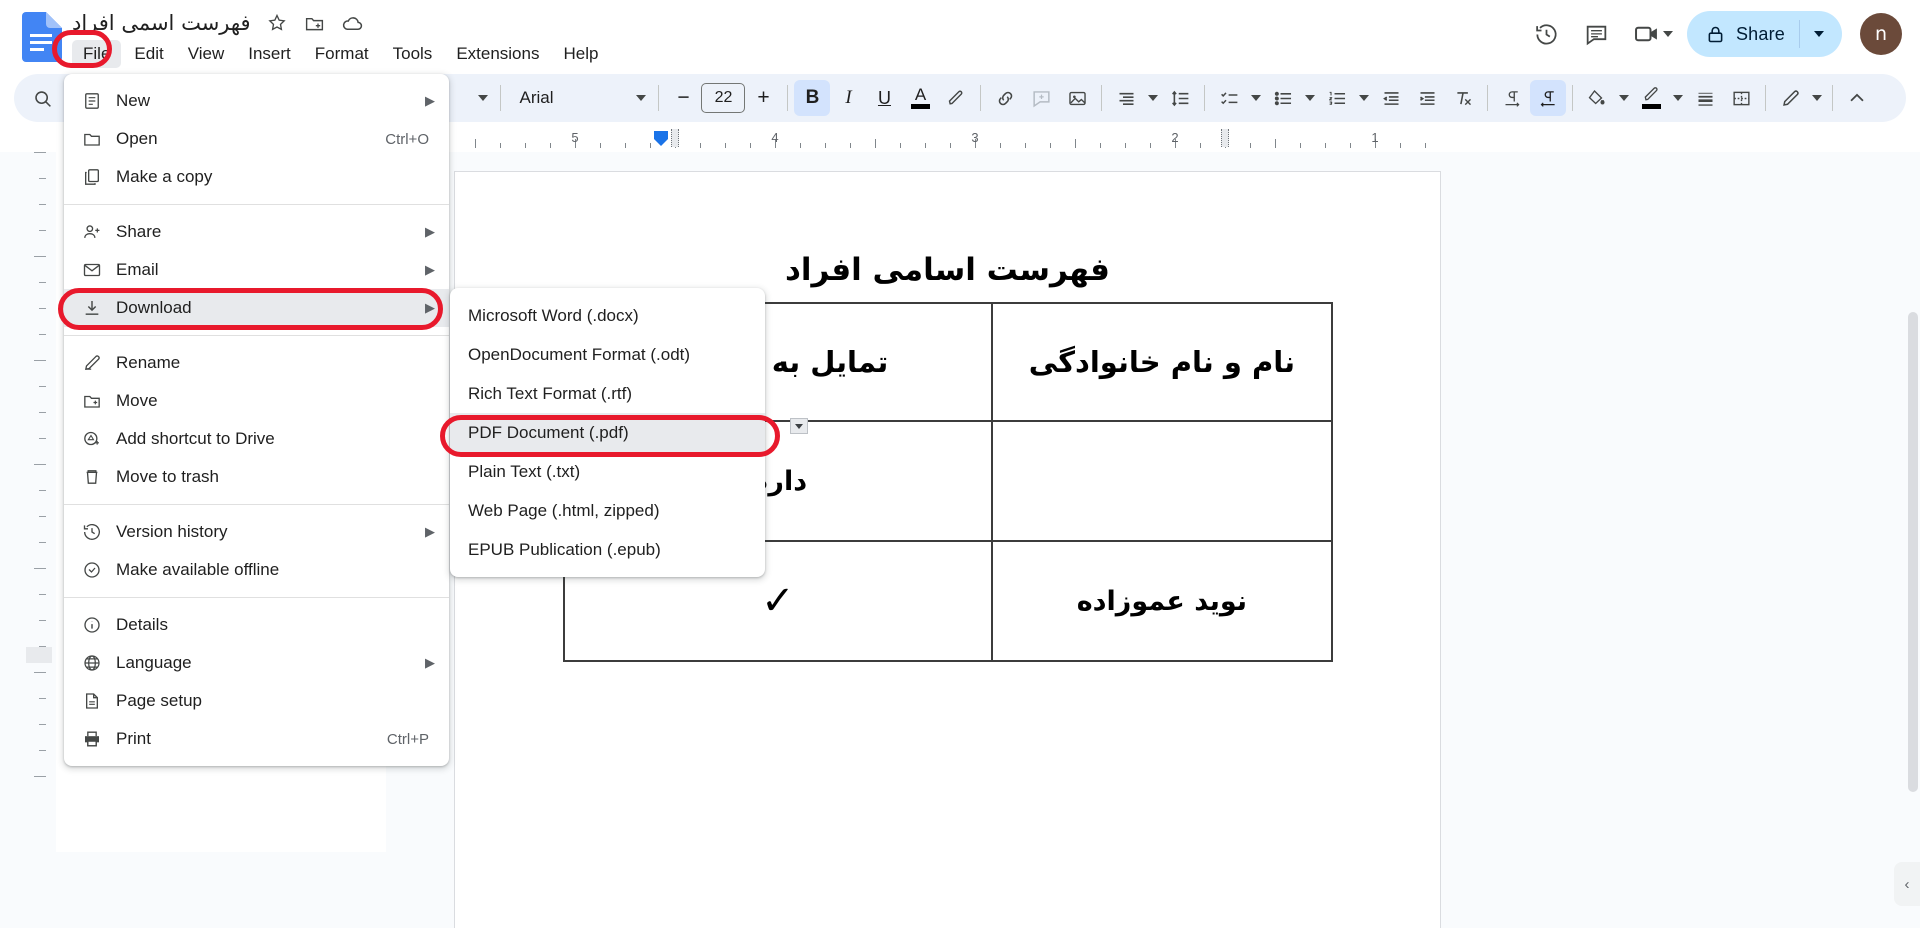 The width and height of the screenshot is (1920, 928). I want to click on cloud-saved-icon, so click(353, 23).